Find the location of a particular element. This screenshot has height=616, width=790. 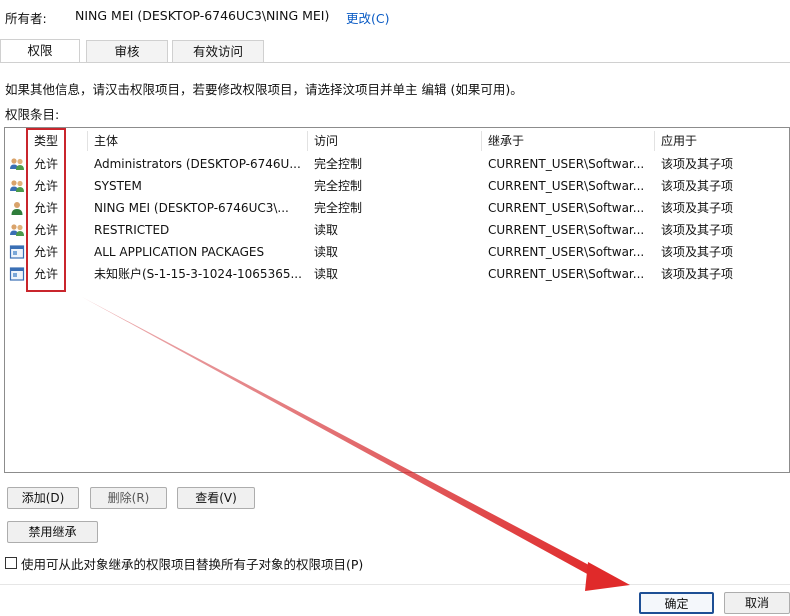

ok-button: 确定 is located at coordinates (676, 603).